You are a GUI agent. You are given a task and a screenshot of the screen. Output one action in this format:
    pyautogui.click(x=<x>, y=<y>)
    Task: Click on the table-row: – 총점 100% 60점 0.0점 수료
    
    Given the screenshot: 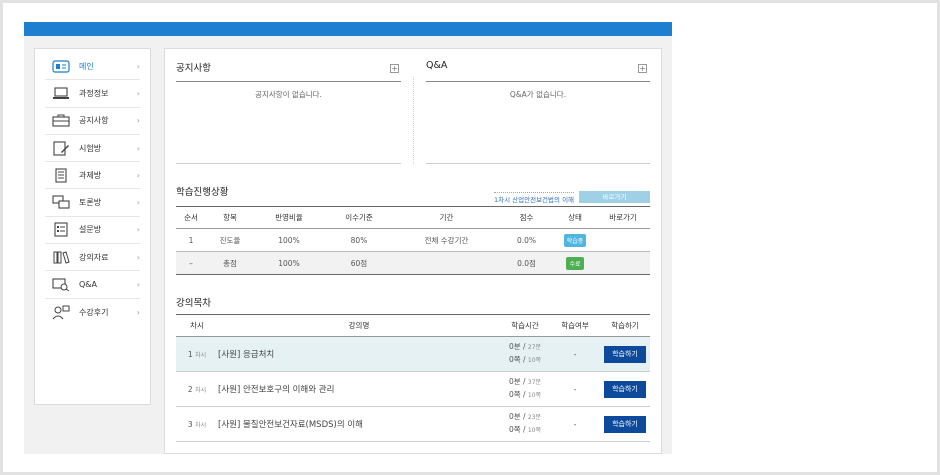 What is the action you would take?
    pyautogui.click(x=413, y=263)
    